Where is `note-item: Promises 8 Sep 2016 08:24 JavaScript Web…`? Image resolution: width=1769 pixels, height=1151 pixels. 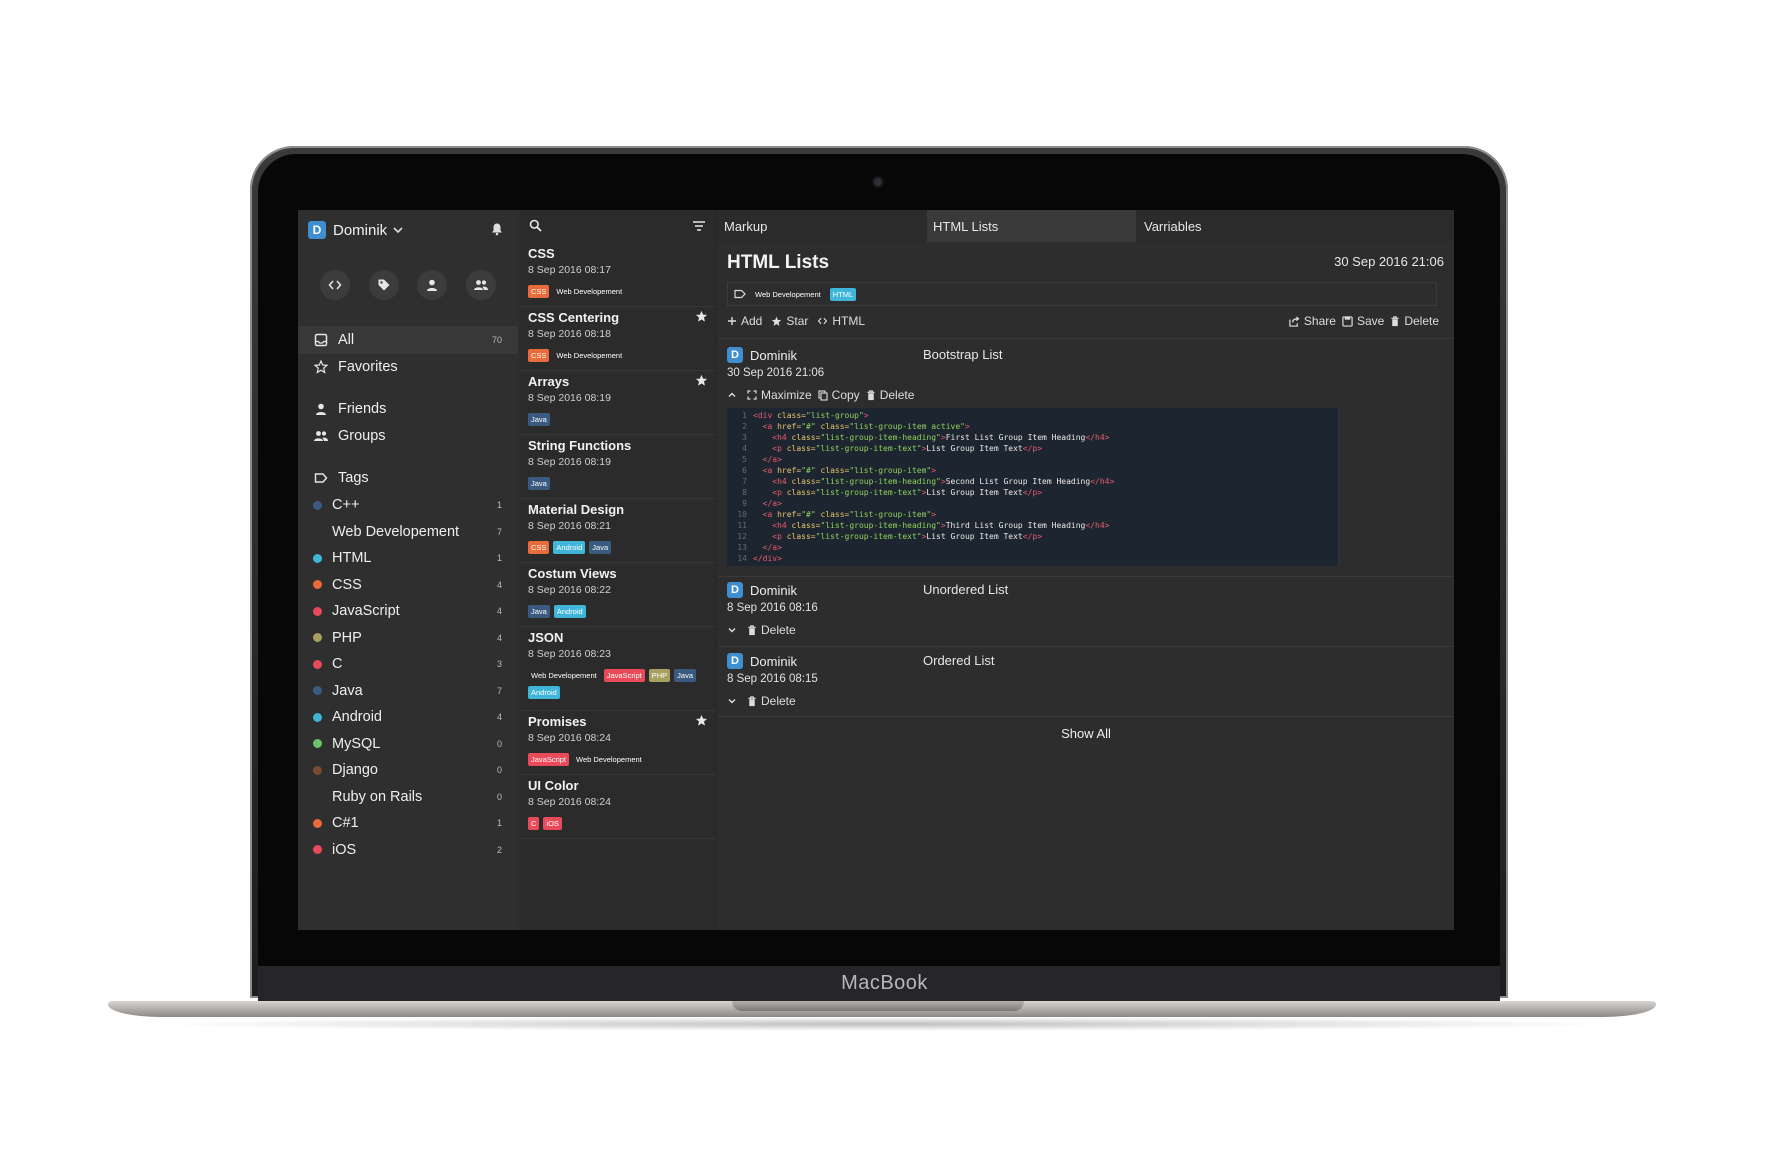
note-item: Promises 8 Sep 2016 08:24 JavaScript Web… is located at coordinates (618, 742).